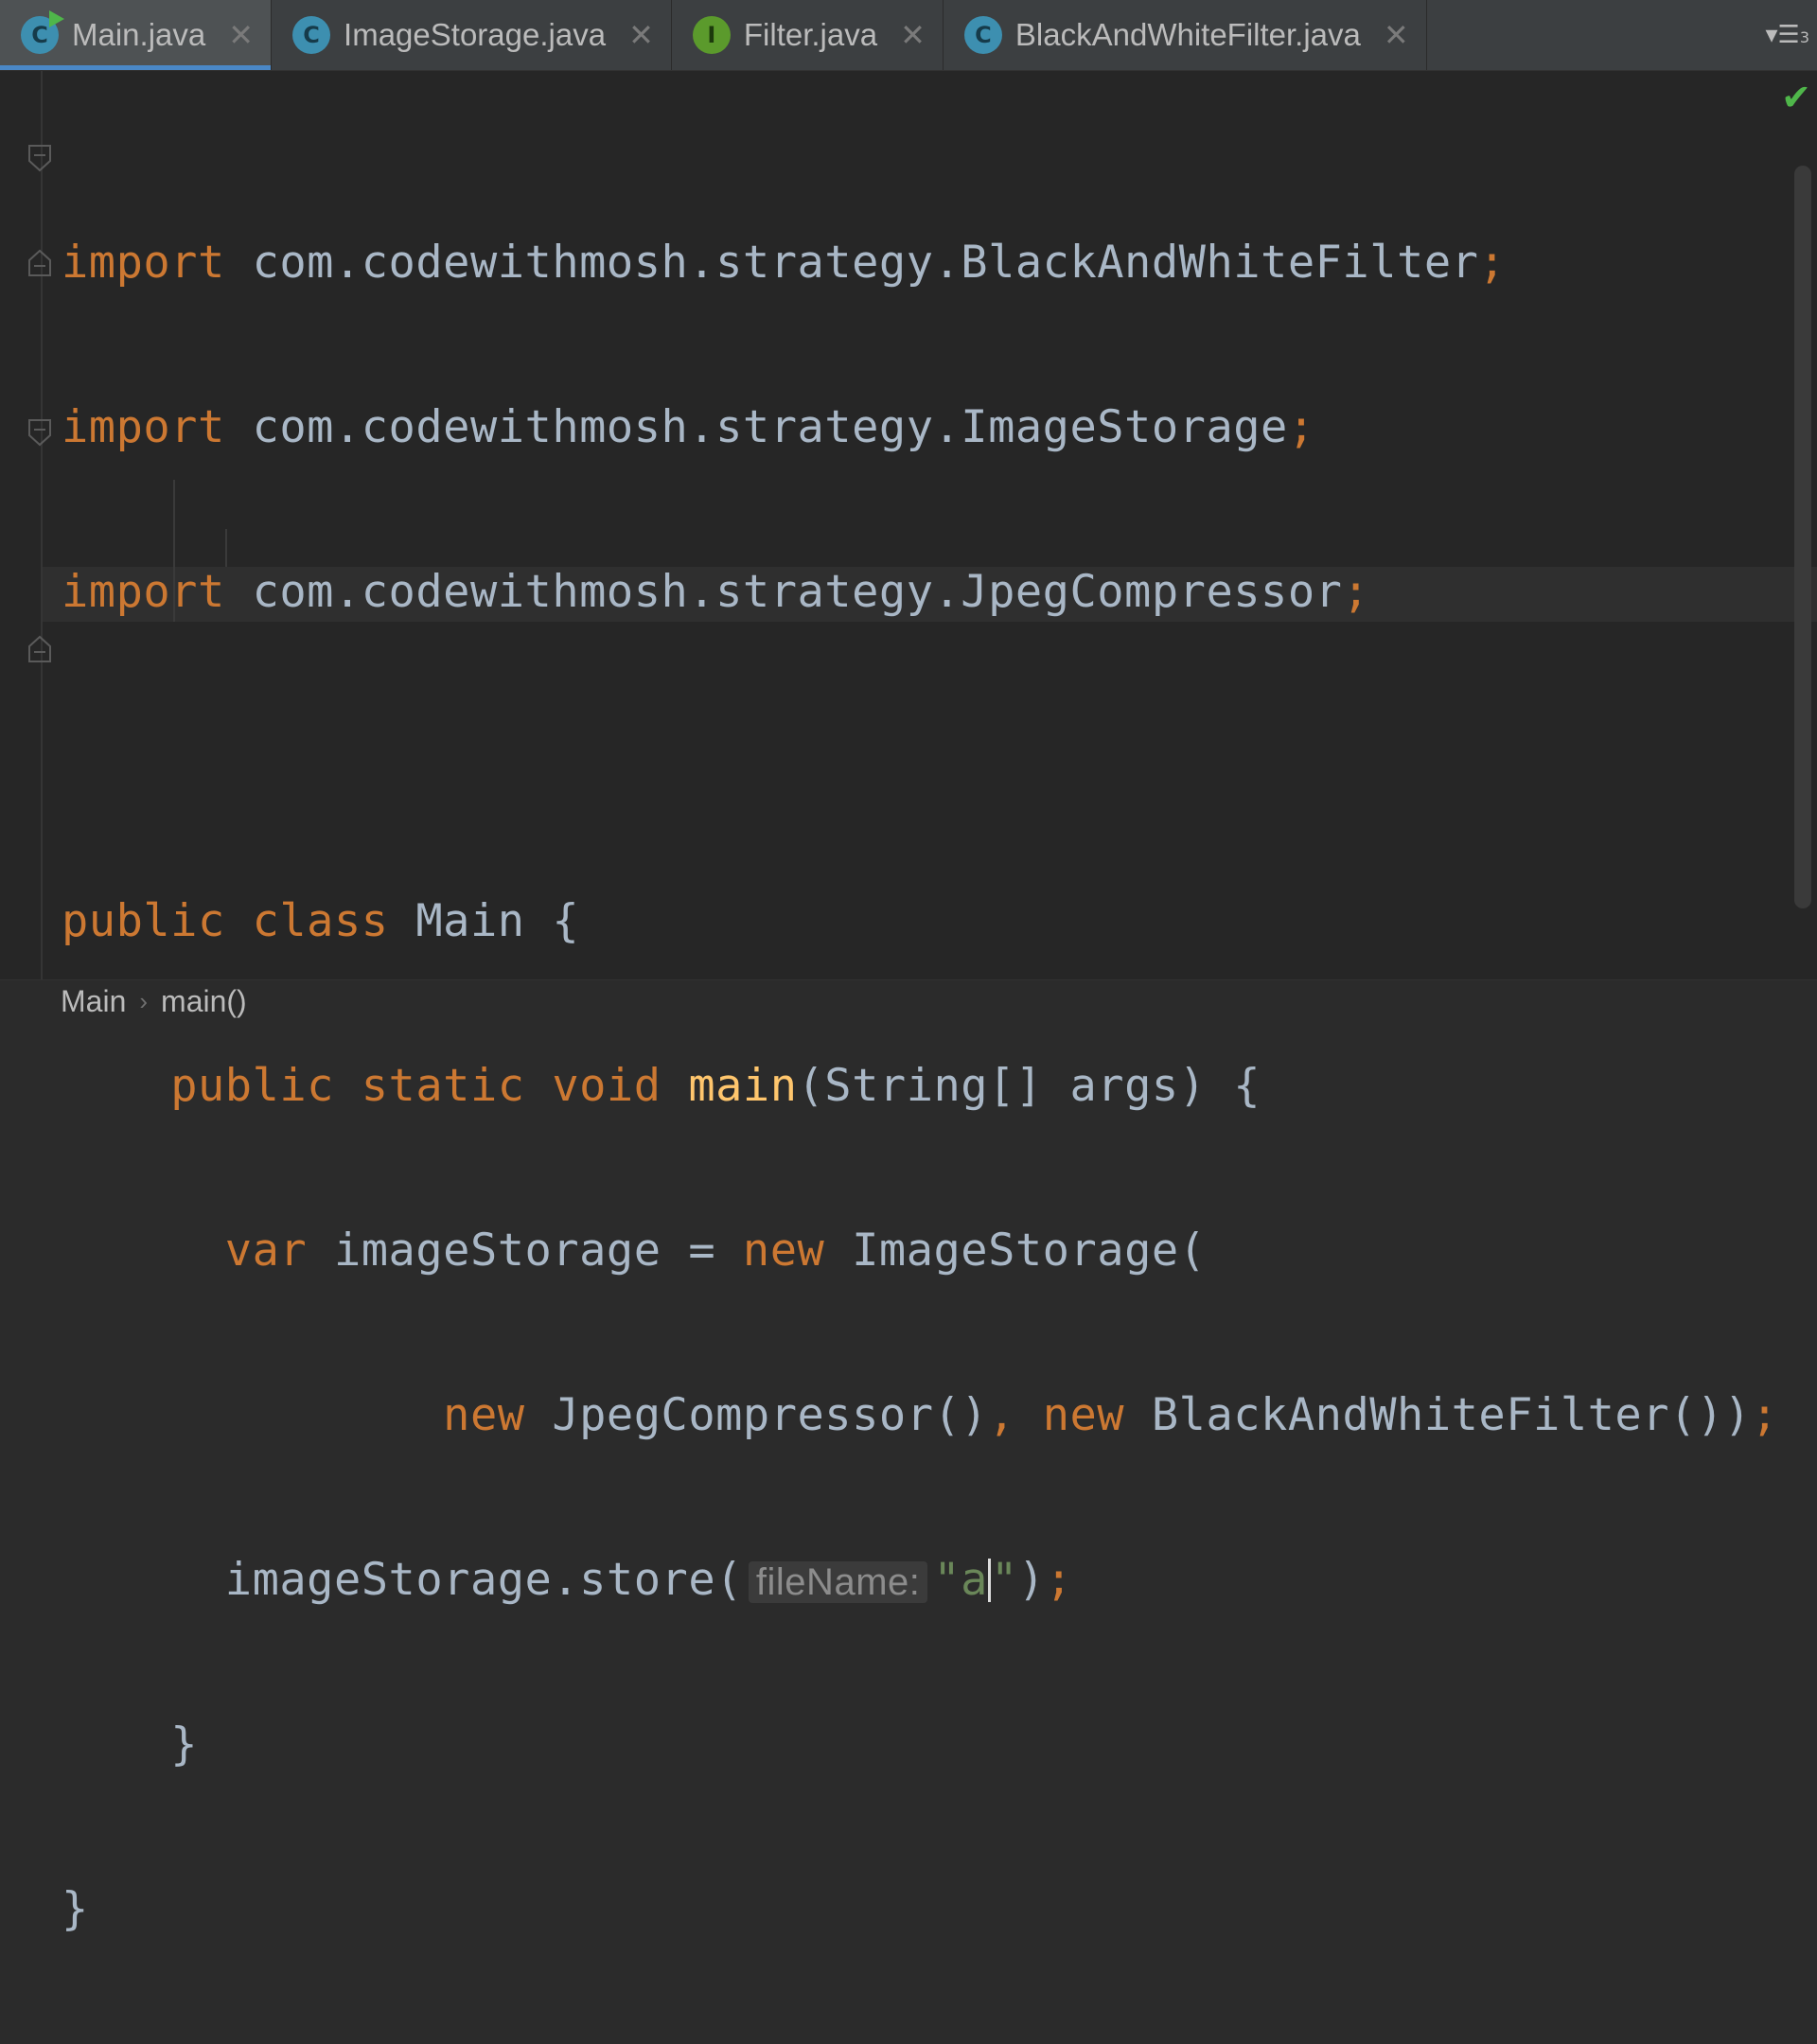  I want to click on breadcrumb: Main › main(), so click(908, 1000).